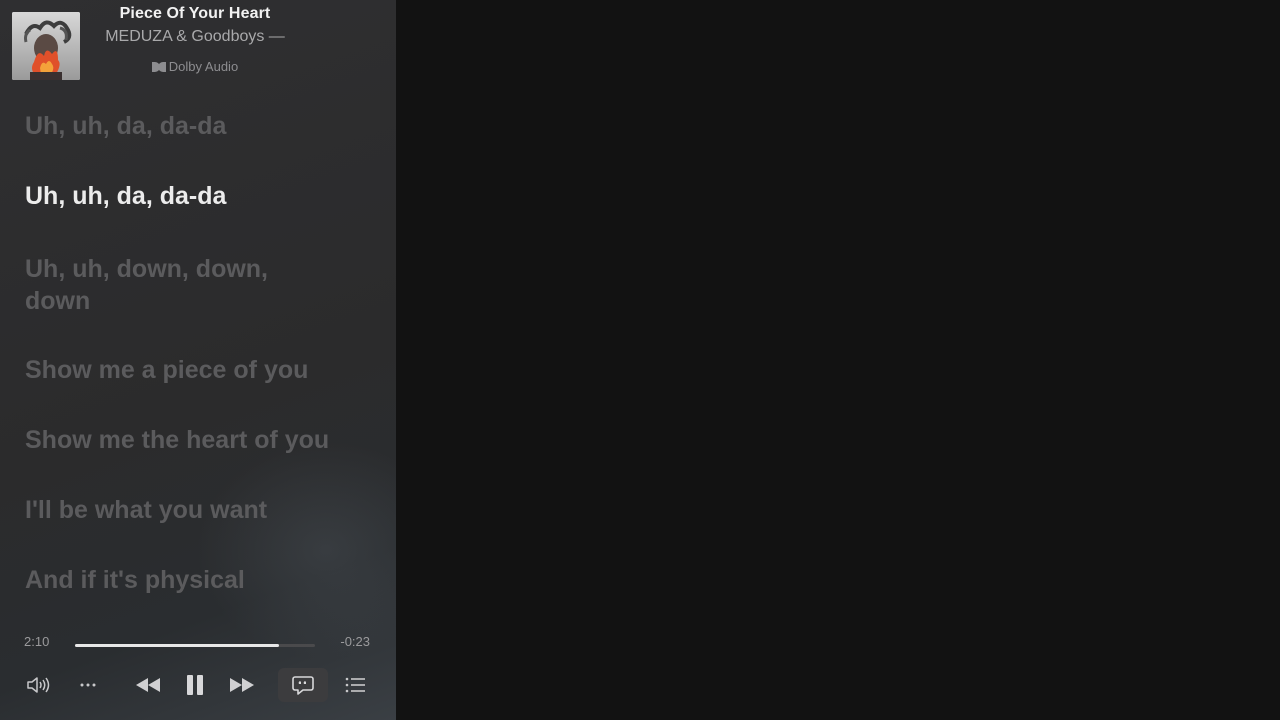 The height and width of the screenshot is (720, 1280). What do you see at coordinates (158, 66) in the screenshot?
I see `dolby-icon` at bounding box center [158, 66].